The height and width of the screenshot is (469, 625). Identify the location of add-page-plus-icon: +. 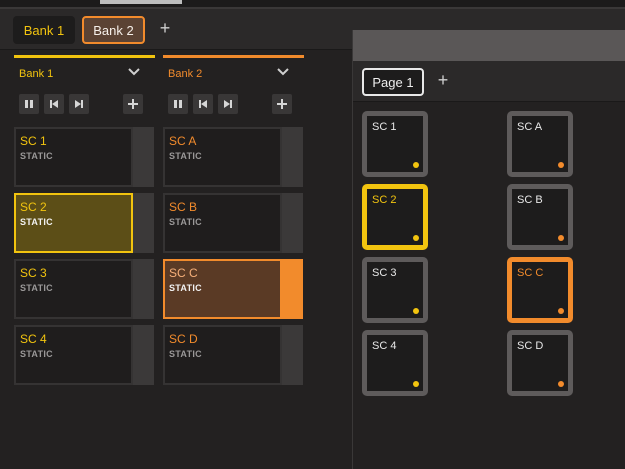
(443, 80).